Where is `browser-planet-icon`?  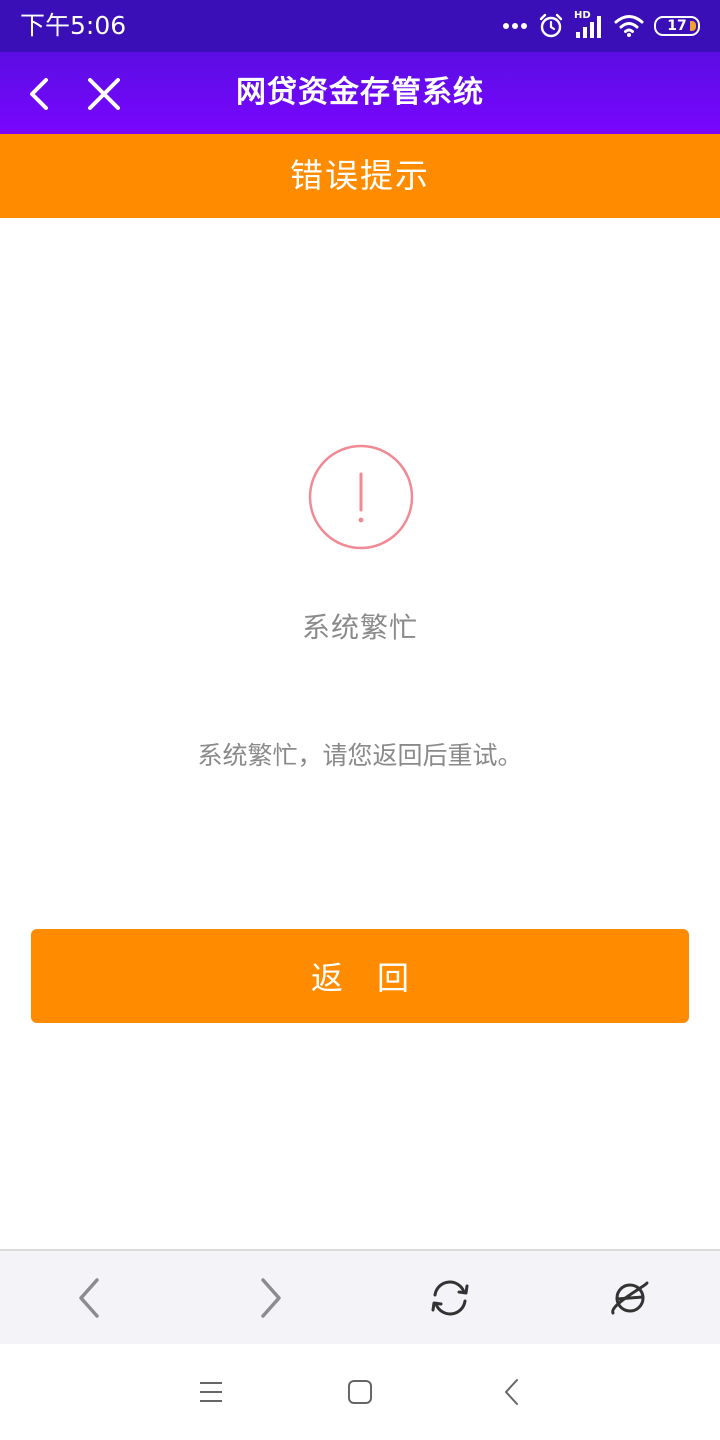 browser-planet-icon is located at coordinates (630, 1298).